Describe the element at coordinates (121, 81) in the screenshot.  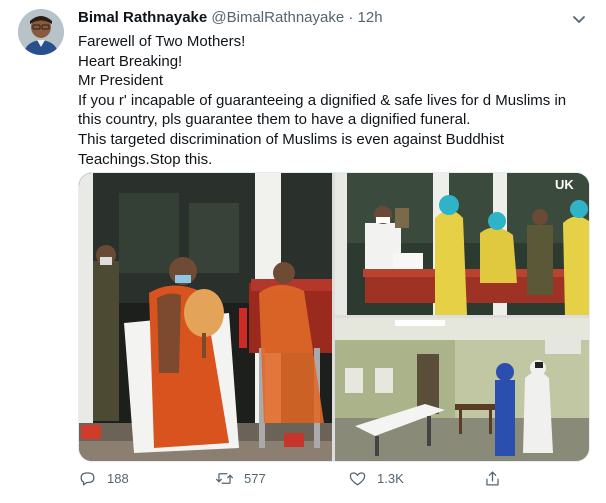
I see `tweet-line: Mr President` at that location.